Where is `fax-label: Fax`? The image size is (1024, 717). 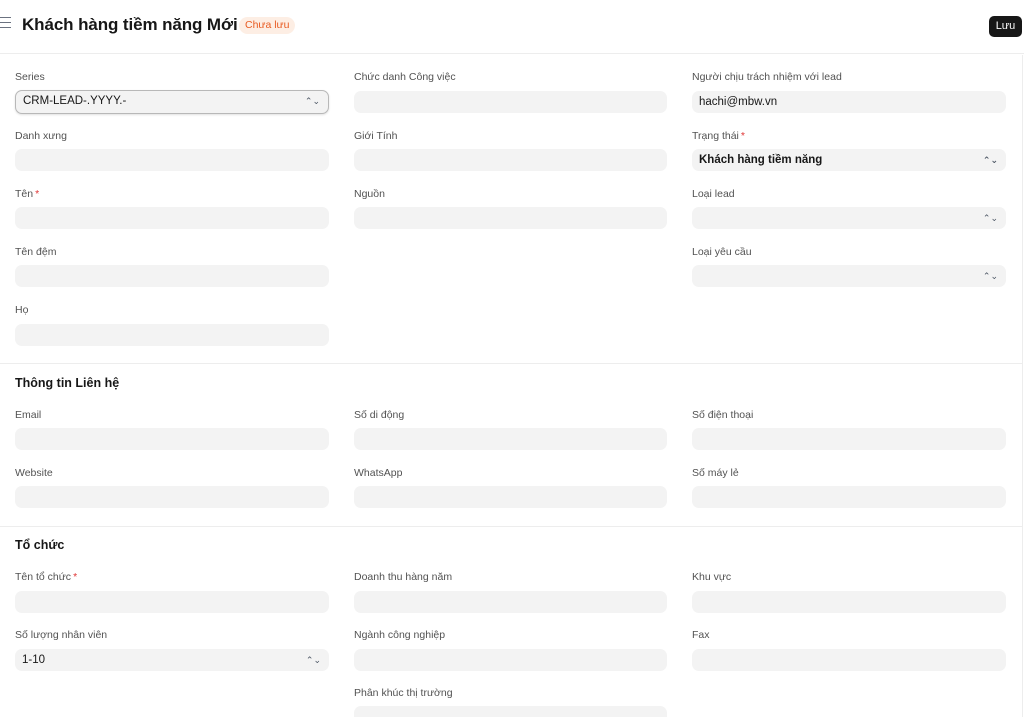
fax-label: Fax is located at coordinates (701, 635).